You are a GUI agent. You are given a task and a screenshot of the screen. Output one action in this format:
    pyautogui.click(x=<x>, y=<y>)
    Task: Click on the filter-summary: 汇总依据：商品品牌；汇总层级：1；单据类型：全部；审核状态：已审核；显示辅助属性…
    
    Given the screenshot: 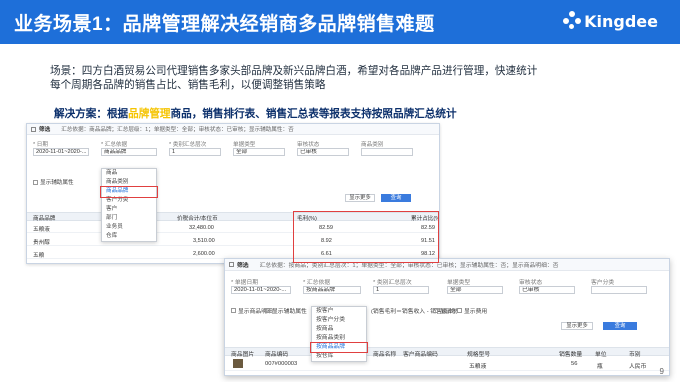 What is the action you would take?
    pyautogui.click(x=177, y=130)
    